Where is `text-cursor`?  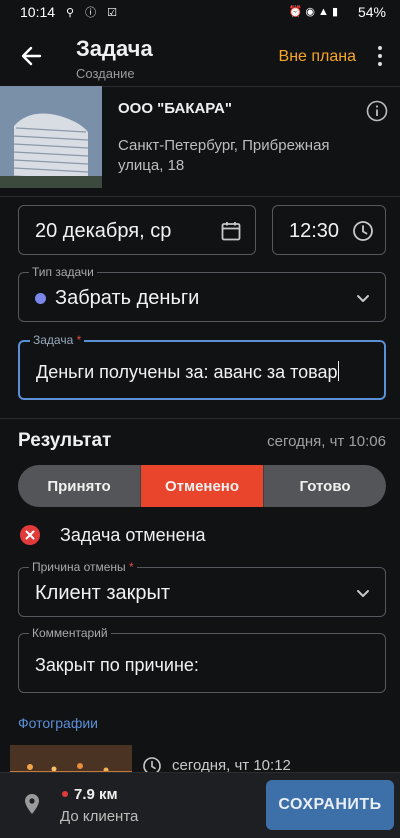 text-cursor is located at coordinates (338, 371).